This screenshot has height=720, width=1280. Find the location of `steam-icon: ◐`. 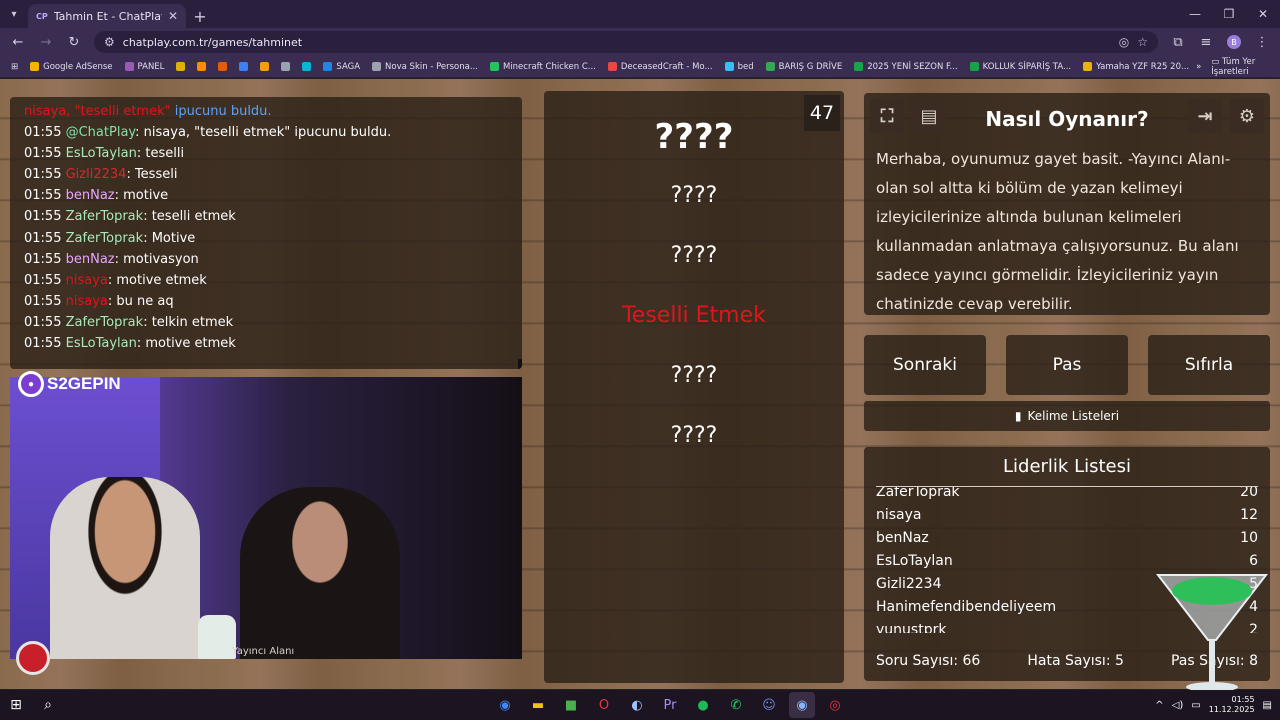

steam-icon: ◐ is located at coordinates (637, 705).